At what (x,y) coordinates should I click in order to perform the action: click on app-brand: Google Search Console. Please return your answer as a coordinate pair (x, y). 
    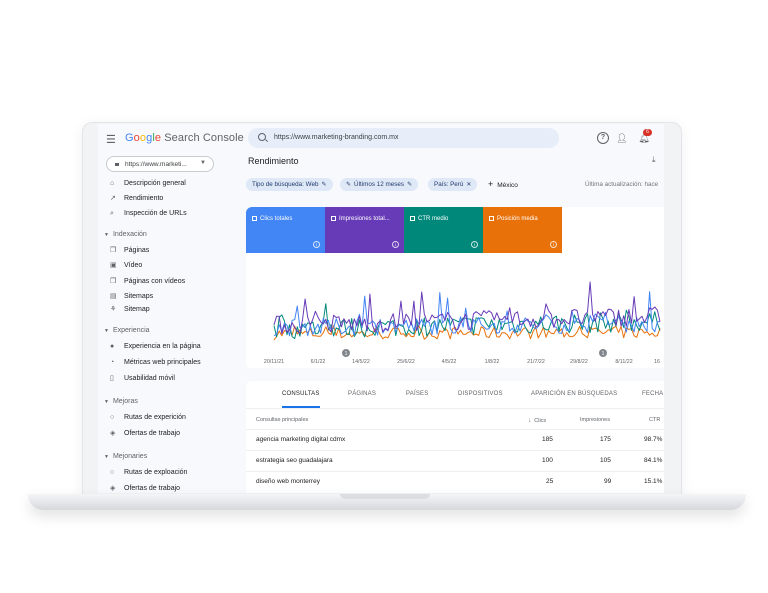
    Looking at the image, I should click on (184, 138).